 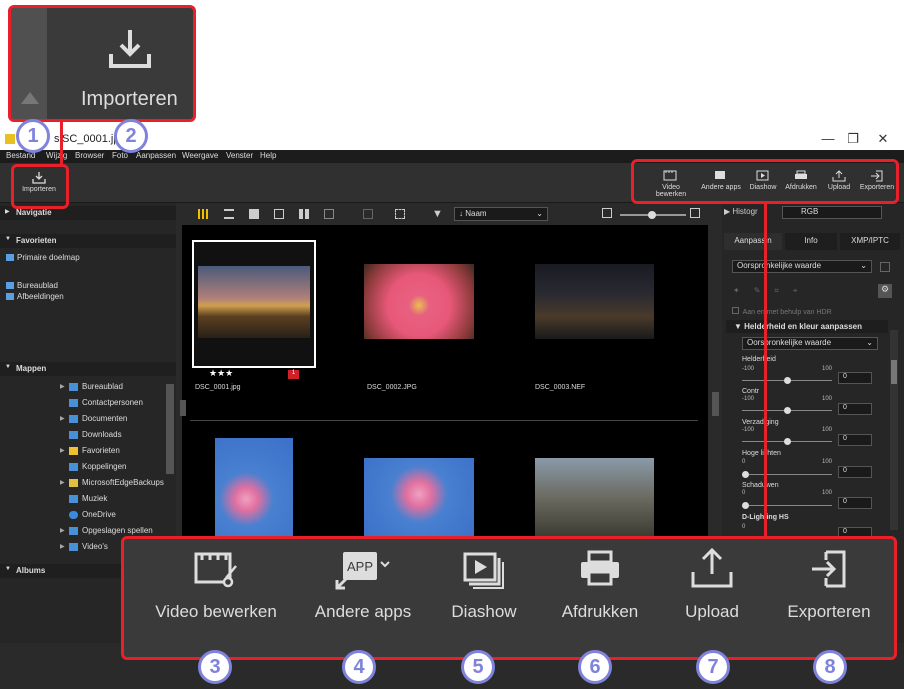 What do you see at coordinates (88, 369) in the screenshot?
I see `folders-header: Mappen` at bounding box center [88, 369].